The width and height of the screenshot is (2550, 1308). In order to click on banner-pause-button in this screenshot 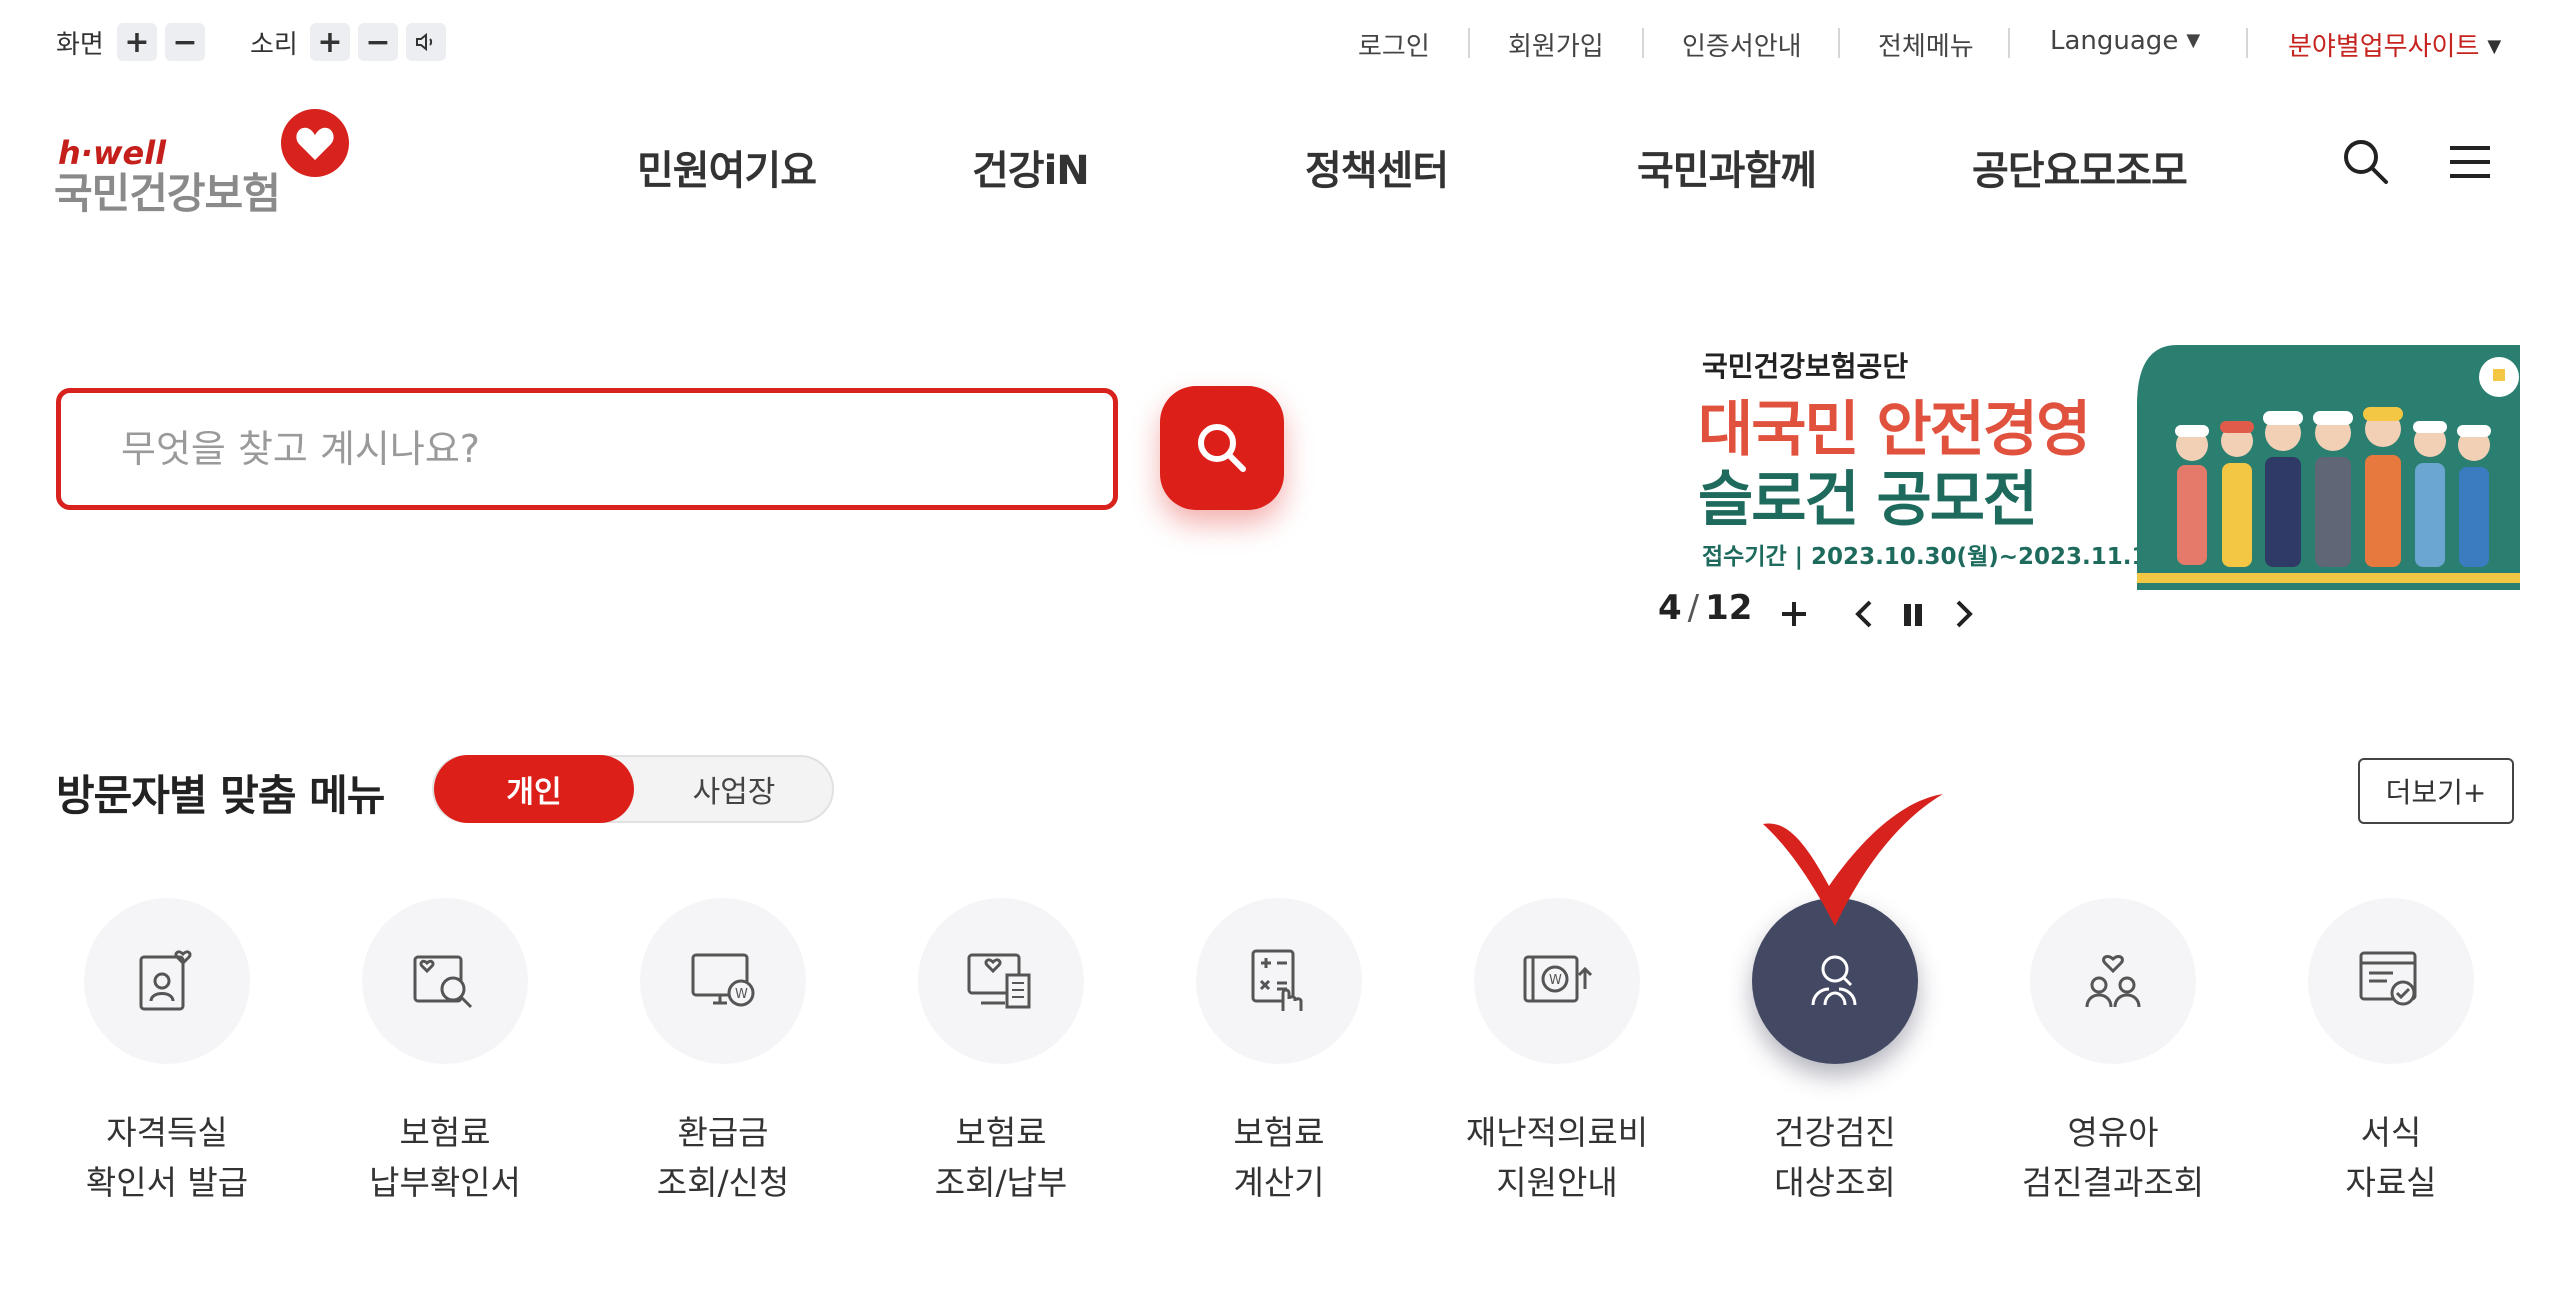, I will do `click(1913, 612)`.